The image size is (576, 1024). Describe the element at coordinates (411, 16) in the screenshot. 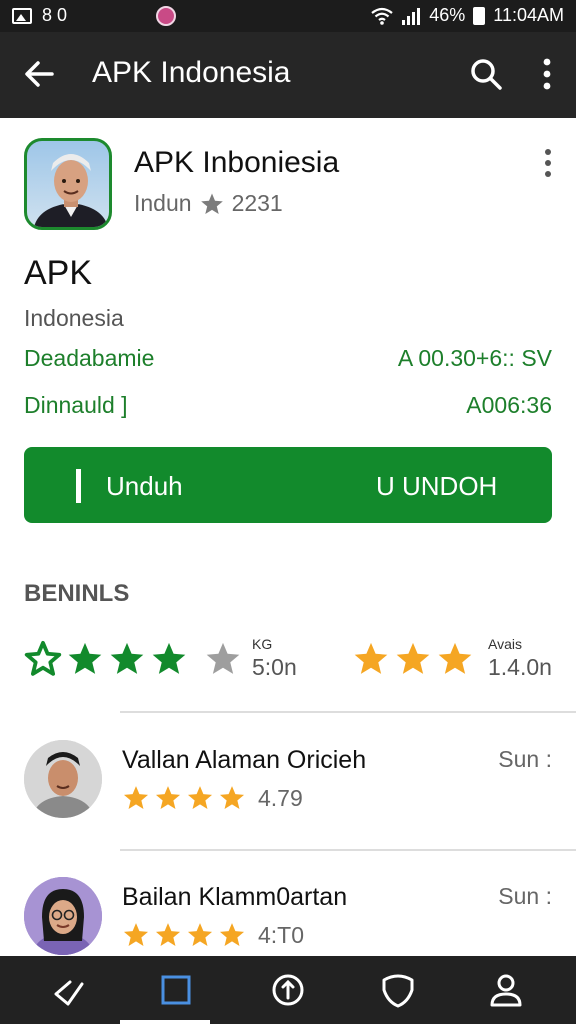

I see `signal-icon` at that location.